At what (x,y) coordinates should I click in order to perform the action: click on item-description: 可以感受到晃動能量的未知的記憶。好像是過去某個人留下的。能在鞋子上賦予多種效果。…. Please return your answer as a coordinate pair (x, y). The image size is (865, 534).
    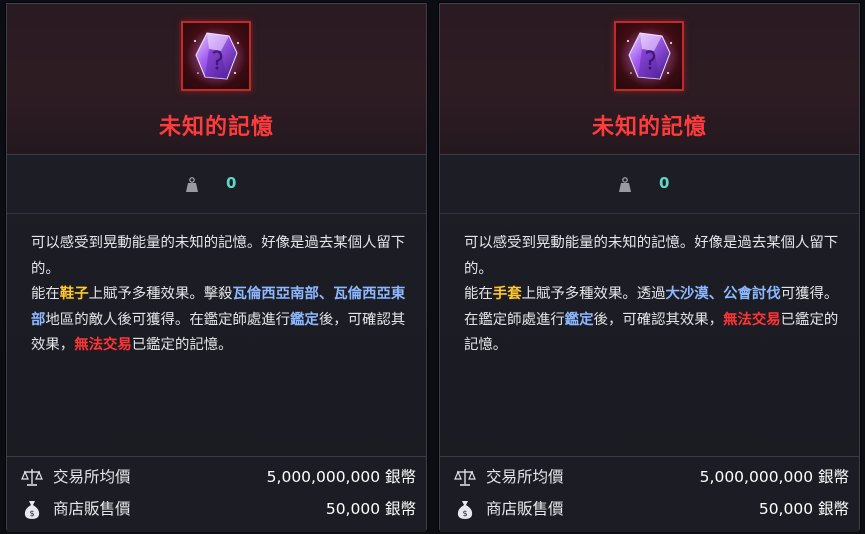
    Looking at the image, I should click on (218, 295).